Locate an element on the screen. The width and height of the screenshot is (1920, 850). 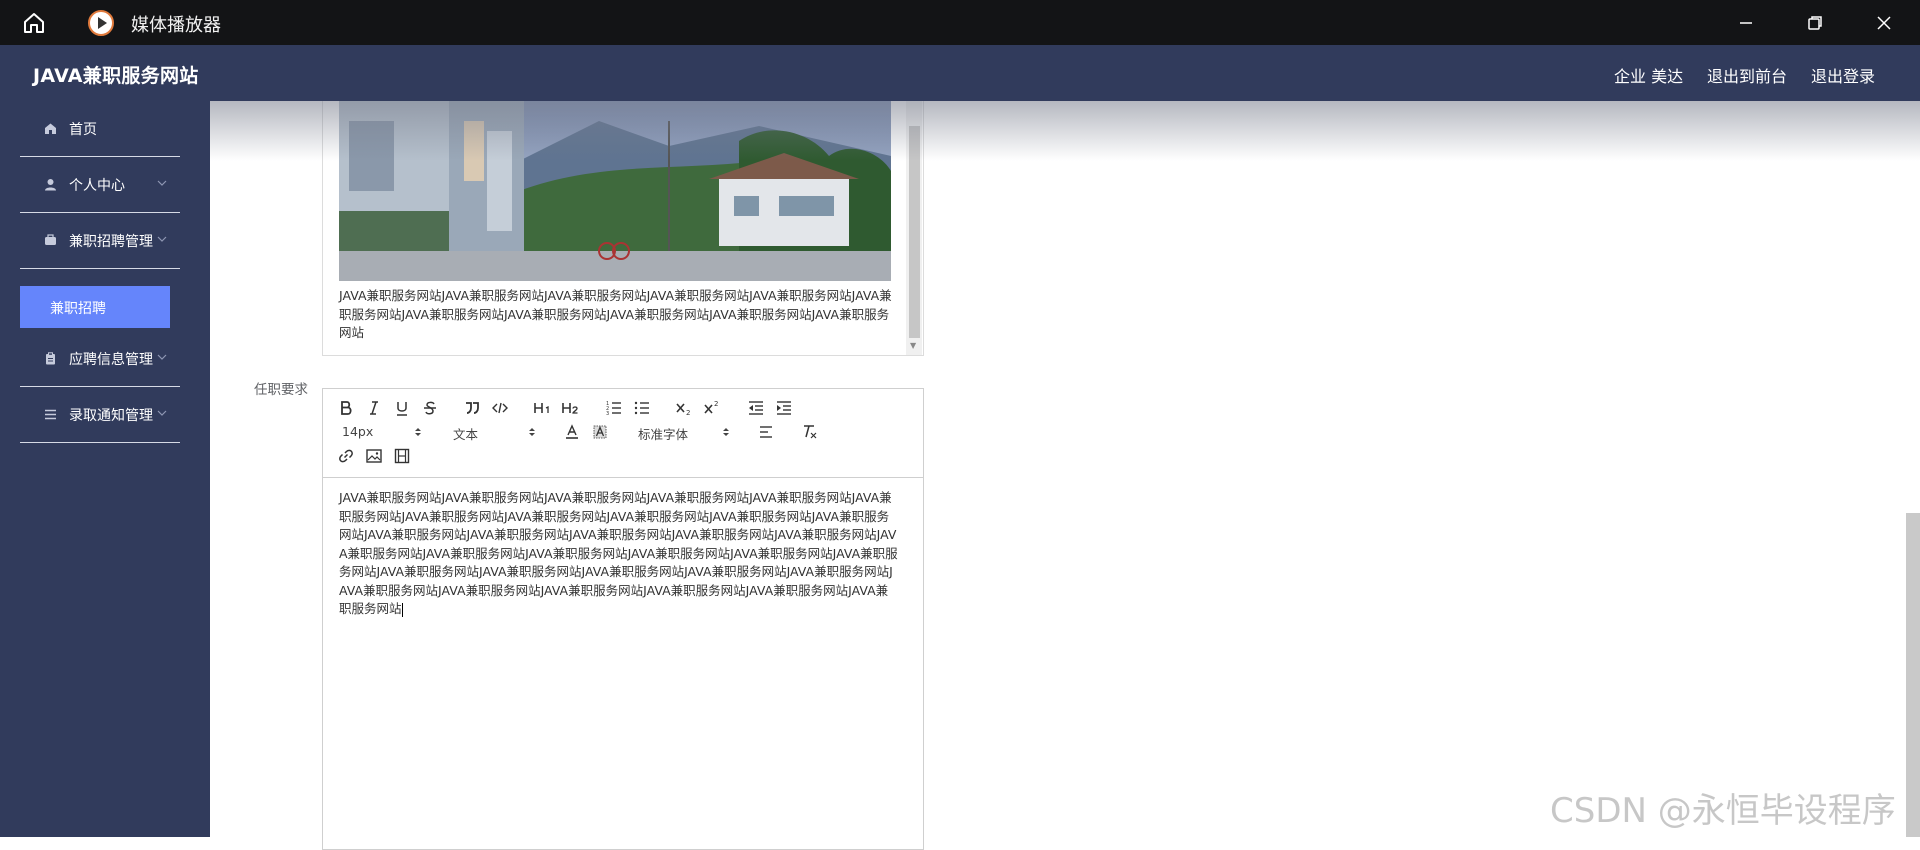
sidebar-item-label: 应聘信息管理 is located at coordinates (111, 360).